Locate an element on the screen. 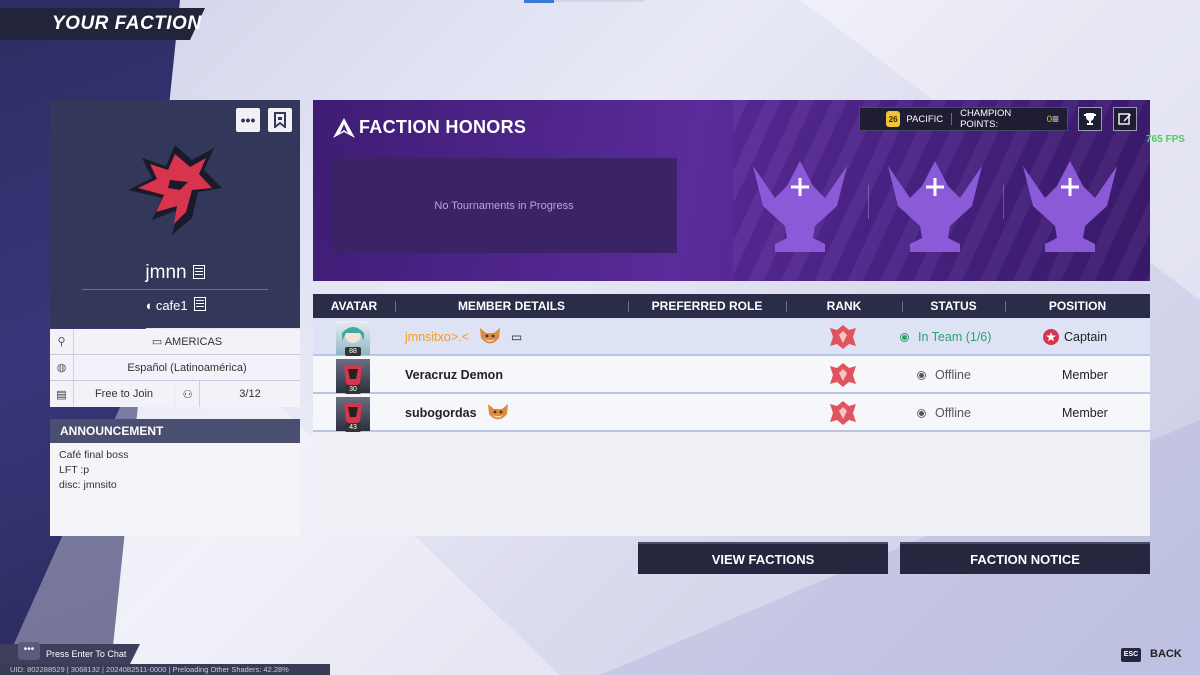  announcement-body: Café final boss LFT :p disc: jmnsito is located at coordinates (175, 489).